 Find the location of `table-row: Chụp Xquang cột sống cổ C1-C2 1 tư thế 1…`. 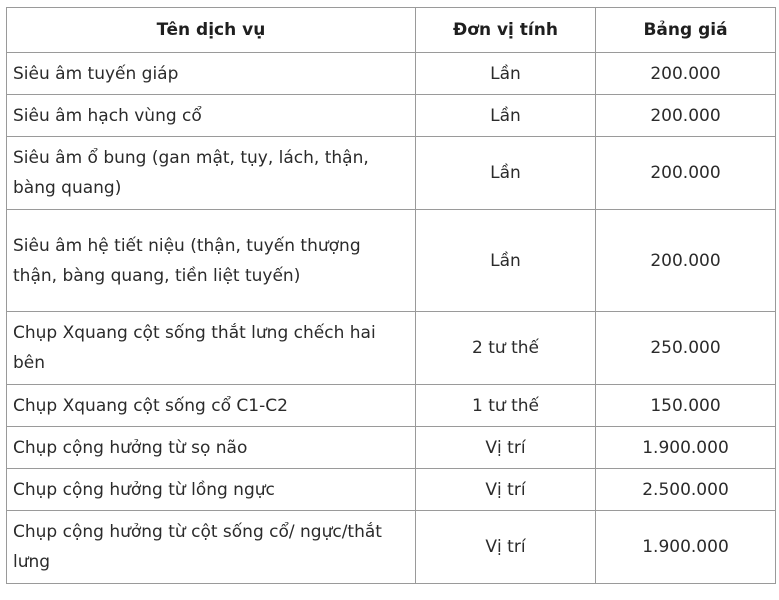

table-row: Chụp Xquang cột sống cổ C1-C2 1 tư thế 1… is located at coordinates (391, 405).